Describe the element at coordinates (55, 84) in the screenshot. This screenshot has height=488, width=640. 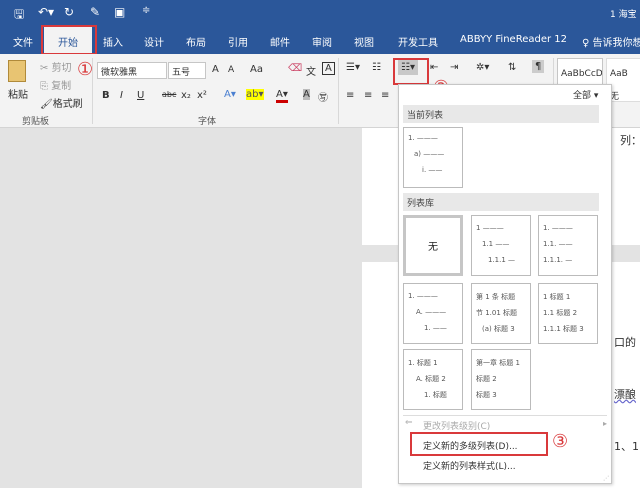
I see `copy-button: ⎘ 复制` at that location.